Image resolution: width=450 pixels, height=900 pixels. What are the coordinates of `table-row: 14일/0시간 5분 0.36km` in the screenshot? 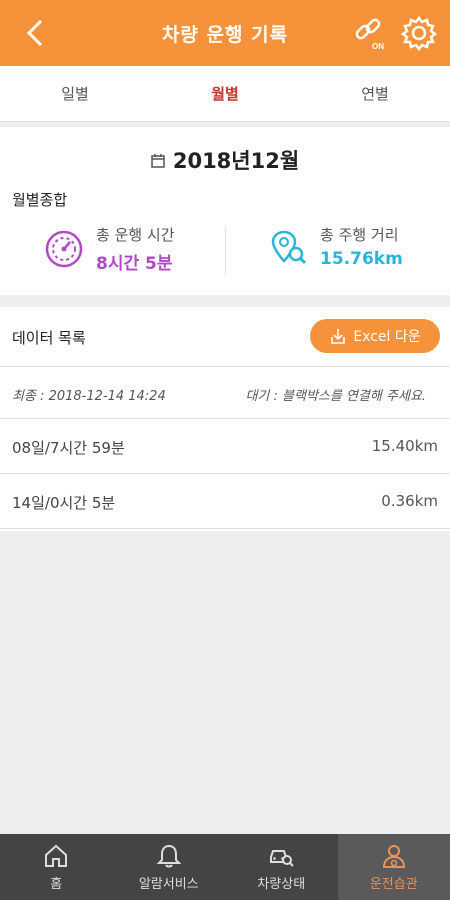 It's located at (225, 501).